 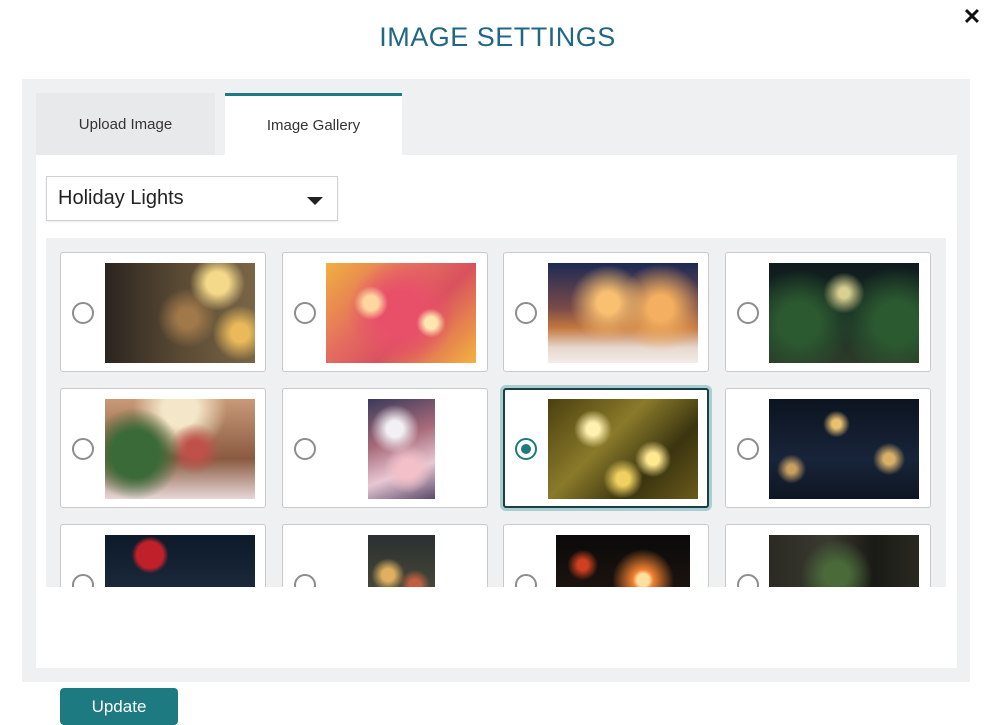 What do you see at coordinates (315, 201) in the screenshot?
I see `caret-down-icon` at bounding box center [315, 201].